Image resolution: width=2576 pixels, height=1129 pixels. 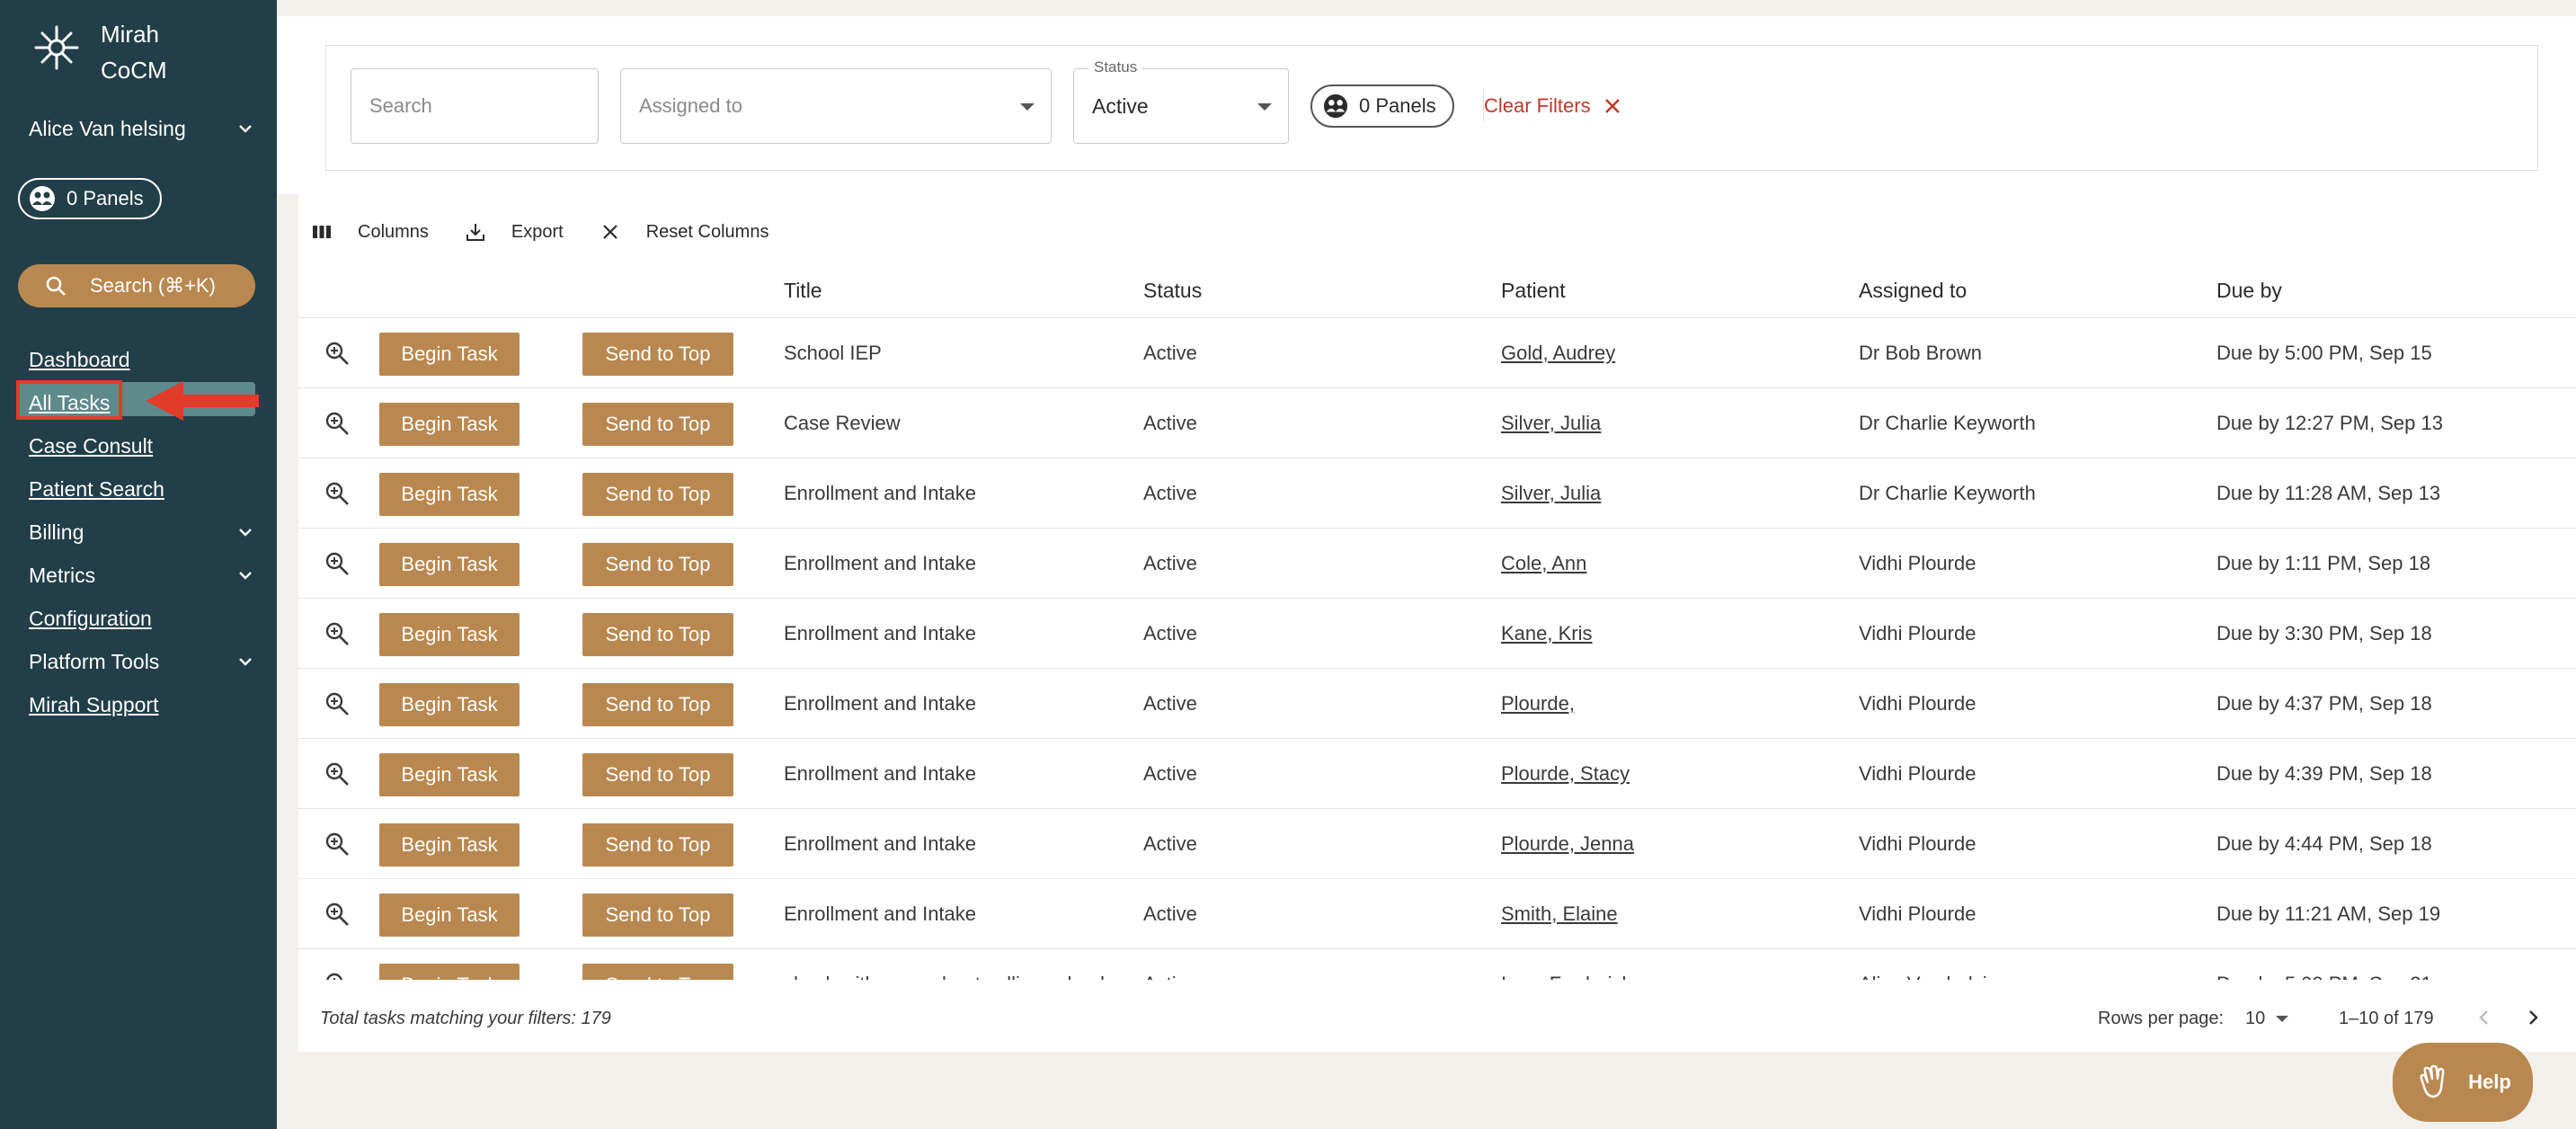 What do you see at coordinates (1565, 774) in the screenshot?
I see `cell-patient-link: Plourde, Stacy` at bounding box center [1565, 774].